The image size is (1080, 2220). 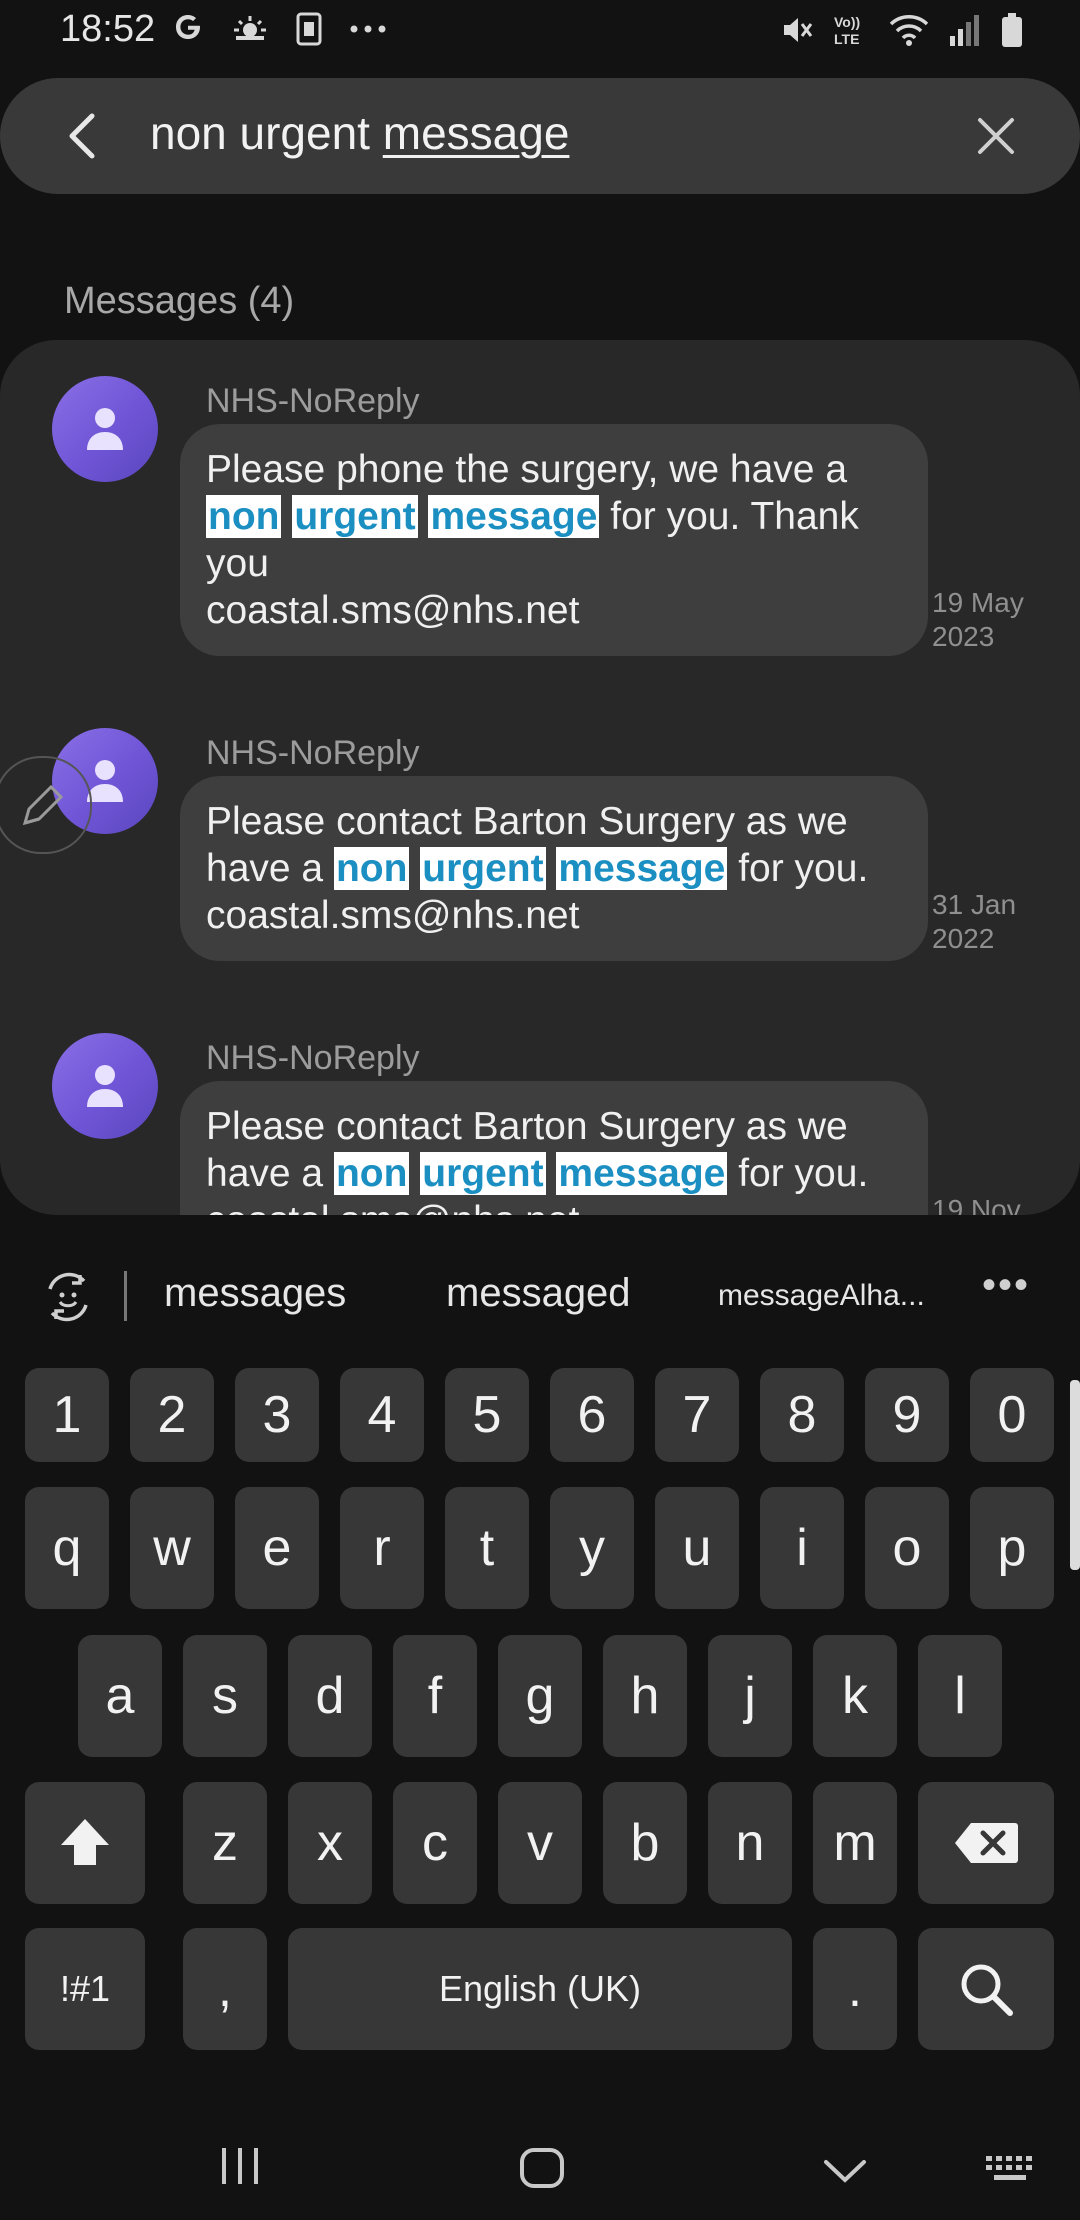 What do you see at coordinates (697, 1415) in the screenshot?
I see `key-7: 7` at bounding box center [697, 1415].